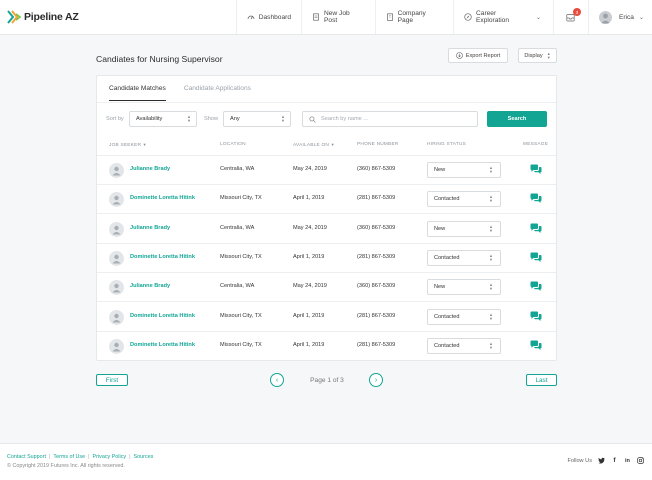 This screenshot has height=480, width=652. I want to click on previous-page-button: ‹, so click(277, 380).